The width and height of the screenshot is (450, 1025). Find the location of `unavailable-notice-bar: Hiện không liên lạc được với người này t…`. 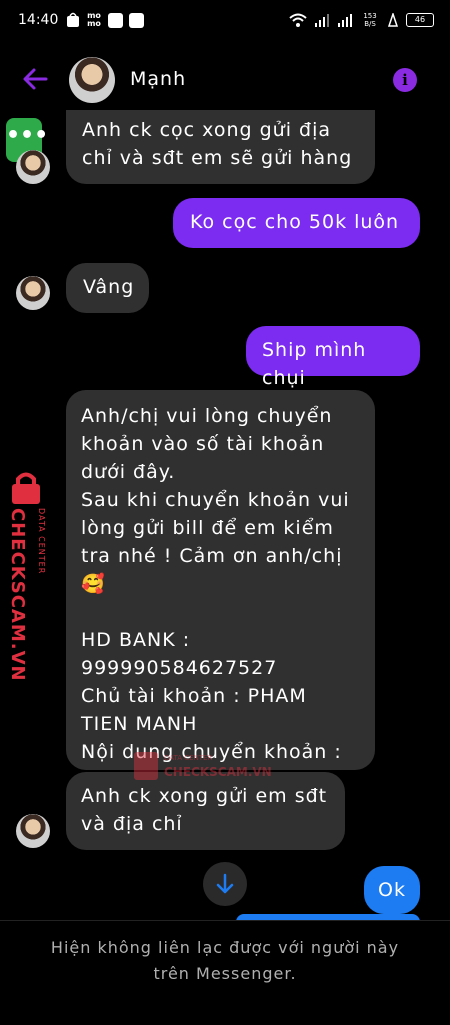

unavailable-notice-bar: Hiện không liên lạc được với người này t… is located at coordinates (225, 972).